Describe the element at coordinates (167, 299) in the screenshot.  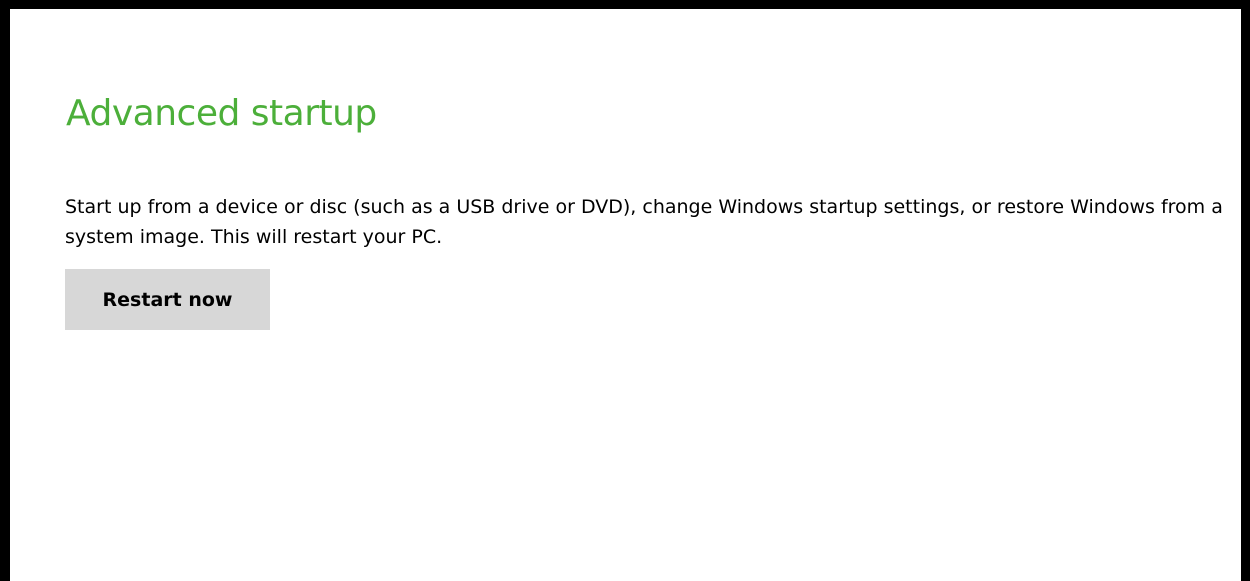
I see `restart-now-button: Restart now` at that location.